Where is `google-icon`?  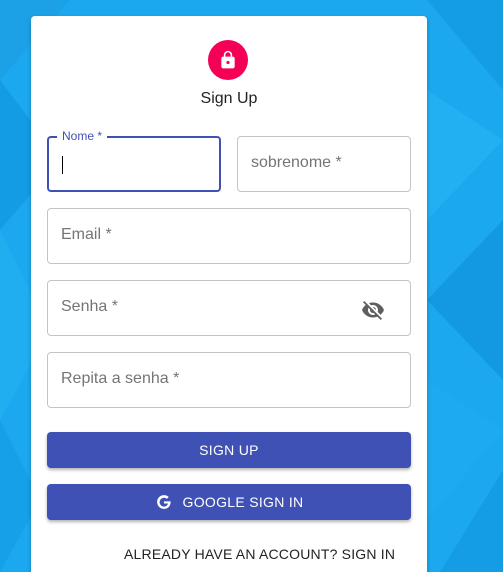
google-icon is located at coordinates (163, 502).